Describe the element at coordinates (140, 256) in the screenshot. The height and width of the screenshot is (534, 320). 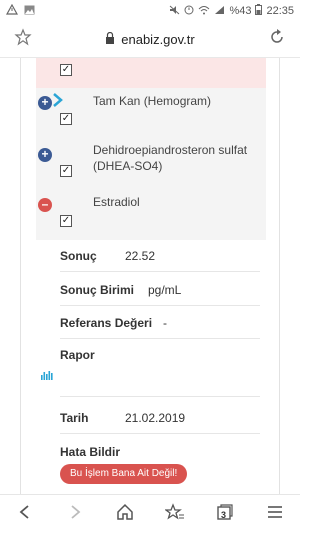
I see `result-value: 22.52` at that location.